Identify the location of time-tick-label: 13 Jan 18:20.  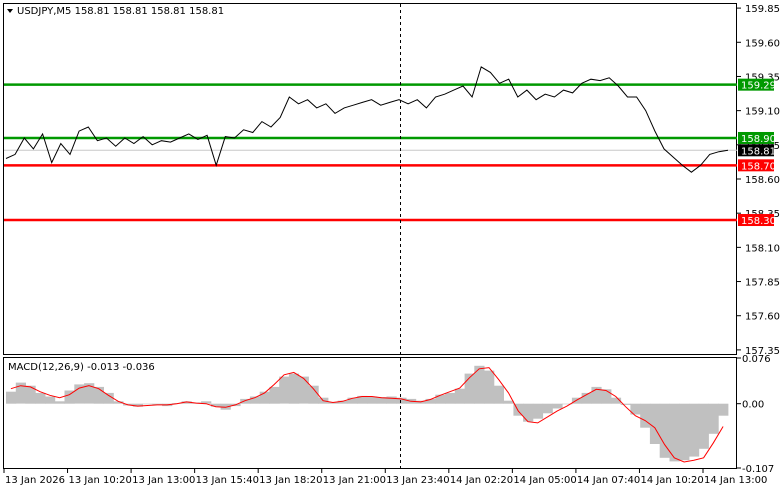
(290, 480).